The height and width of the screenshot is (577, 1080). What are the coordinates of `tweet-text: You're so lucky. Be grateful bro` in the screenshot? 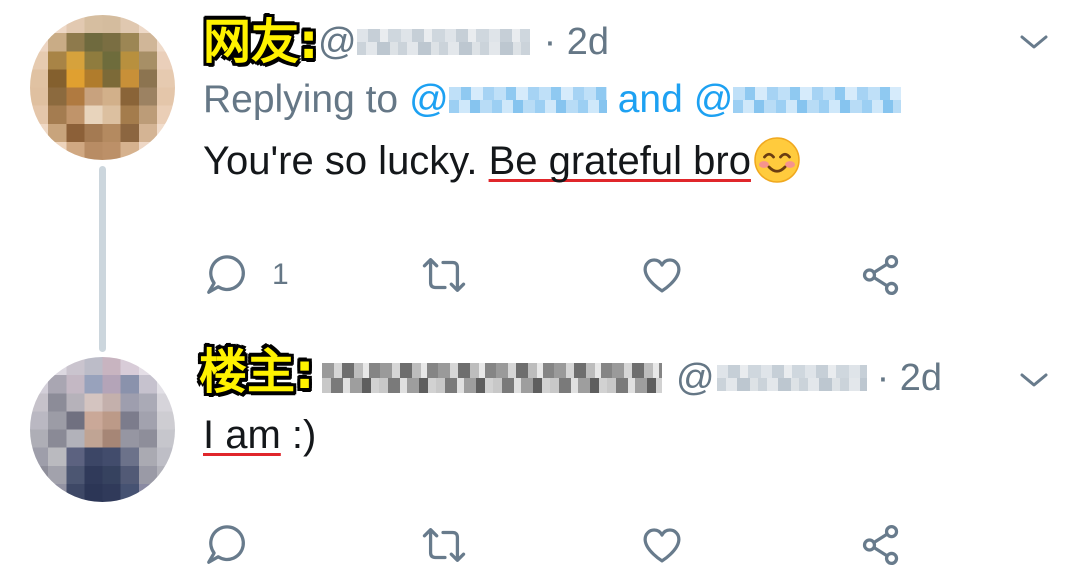 It's located at (502, 161).